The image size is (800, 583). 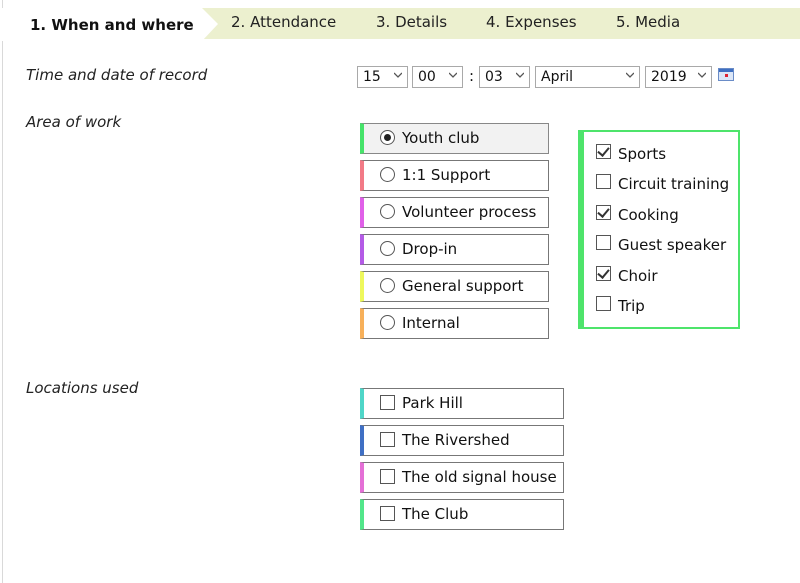 What do you see at coordinates (504, 77) in the screenshot?
I see `second-select: 03` at bounding box center [504, 77].